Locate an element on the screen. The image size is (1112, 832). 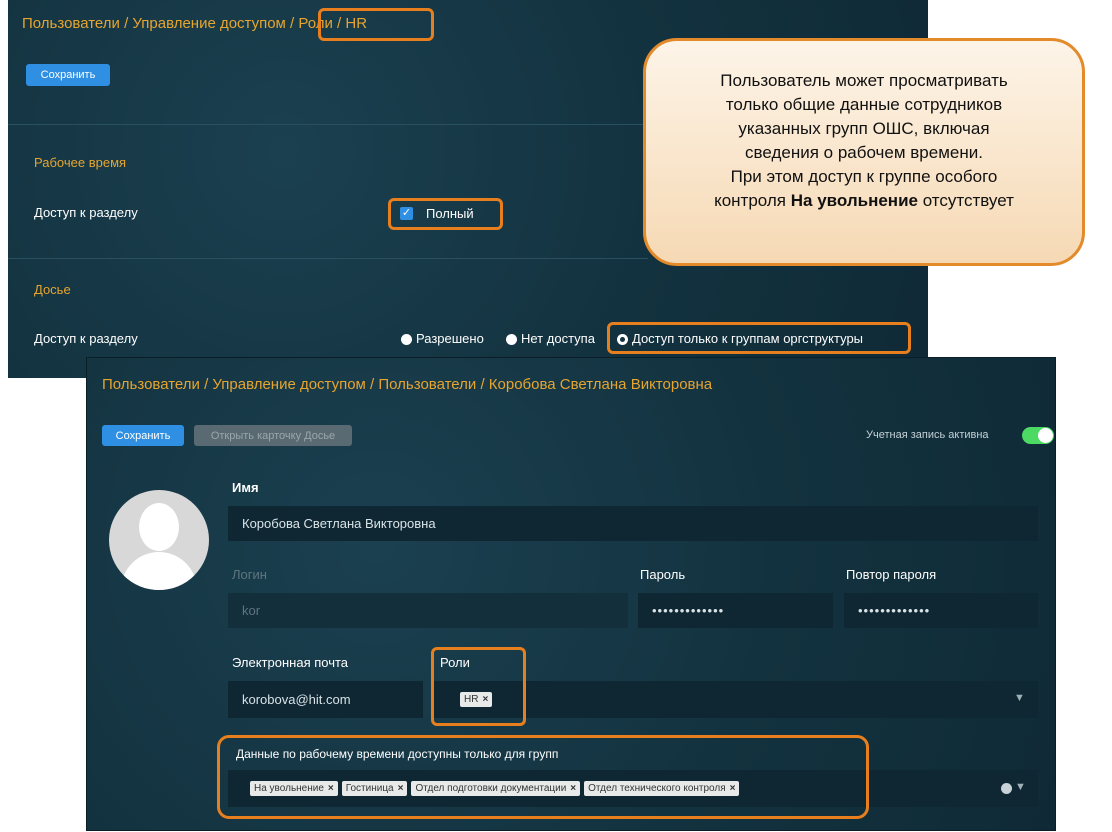
name-input: Коробова Светлана Викторовна is located at coordinates (633, 523).